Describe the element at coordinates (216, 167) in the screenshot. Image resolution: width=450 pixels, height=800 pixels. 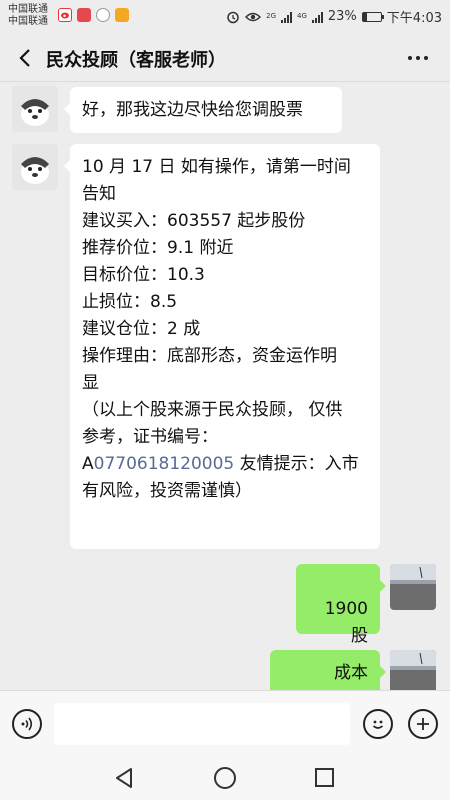
I see `message-line: 10 月 17 日 如有操作，请第一时间` at that location.